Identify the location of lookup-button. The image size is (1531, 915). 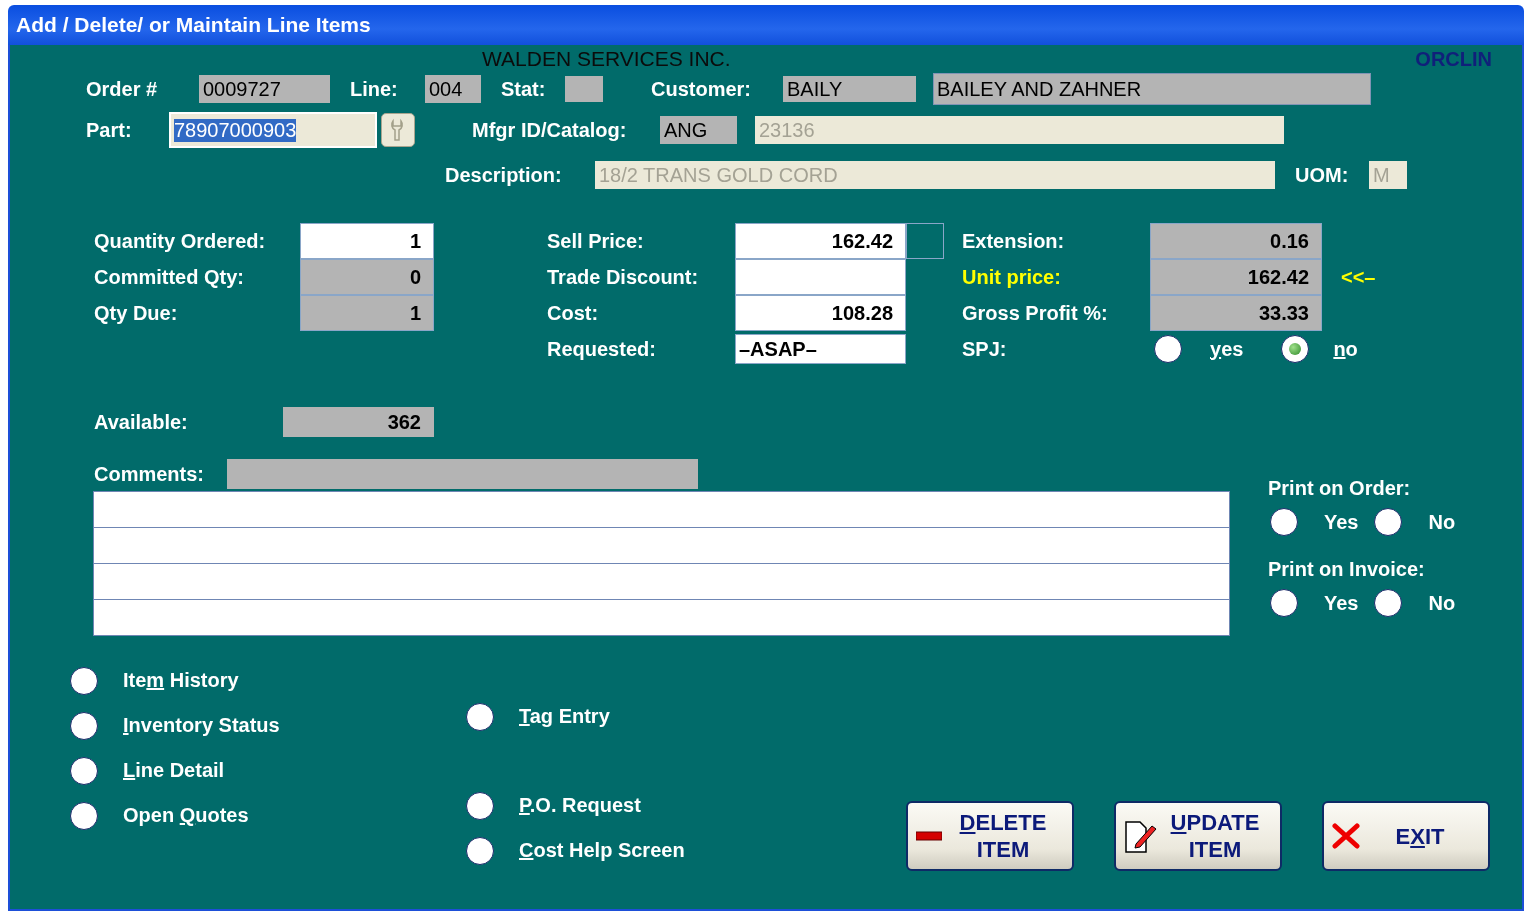
(398, 130).